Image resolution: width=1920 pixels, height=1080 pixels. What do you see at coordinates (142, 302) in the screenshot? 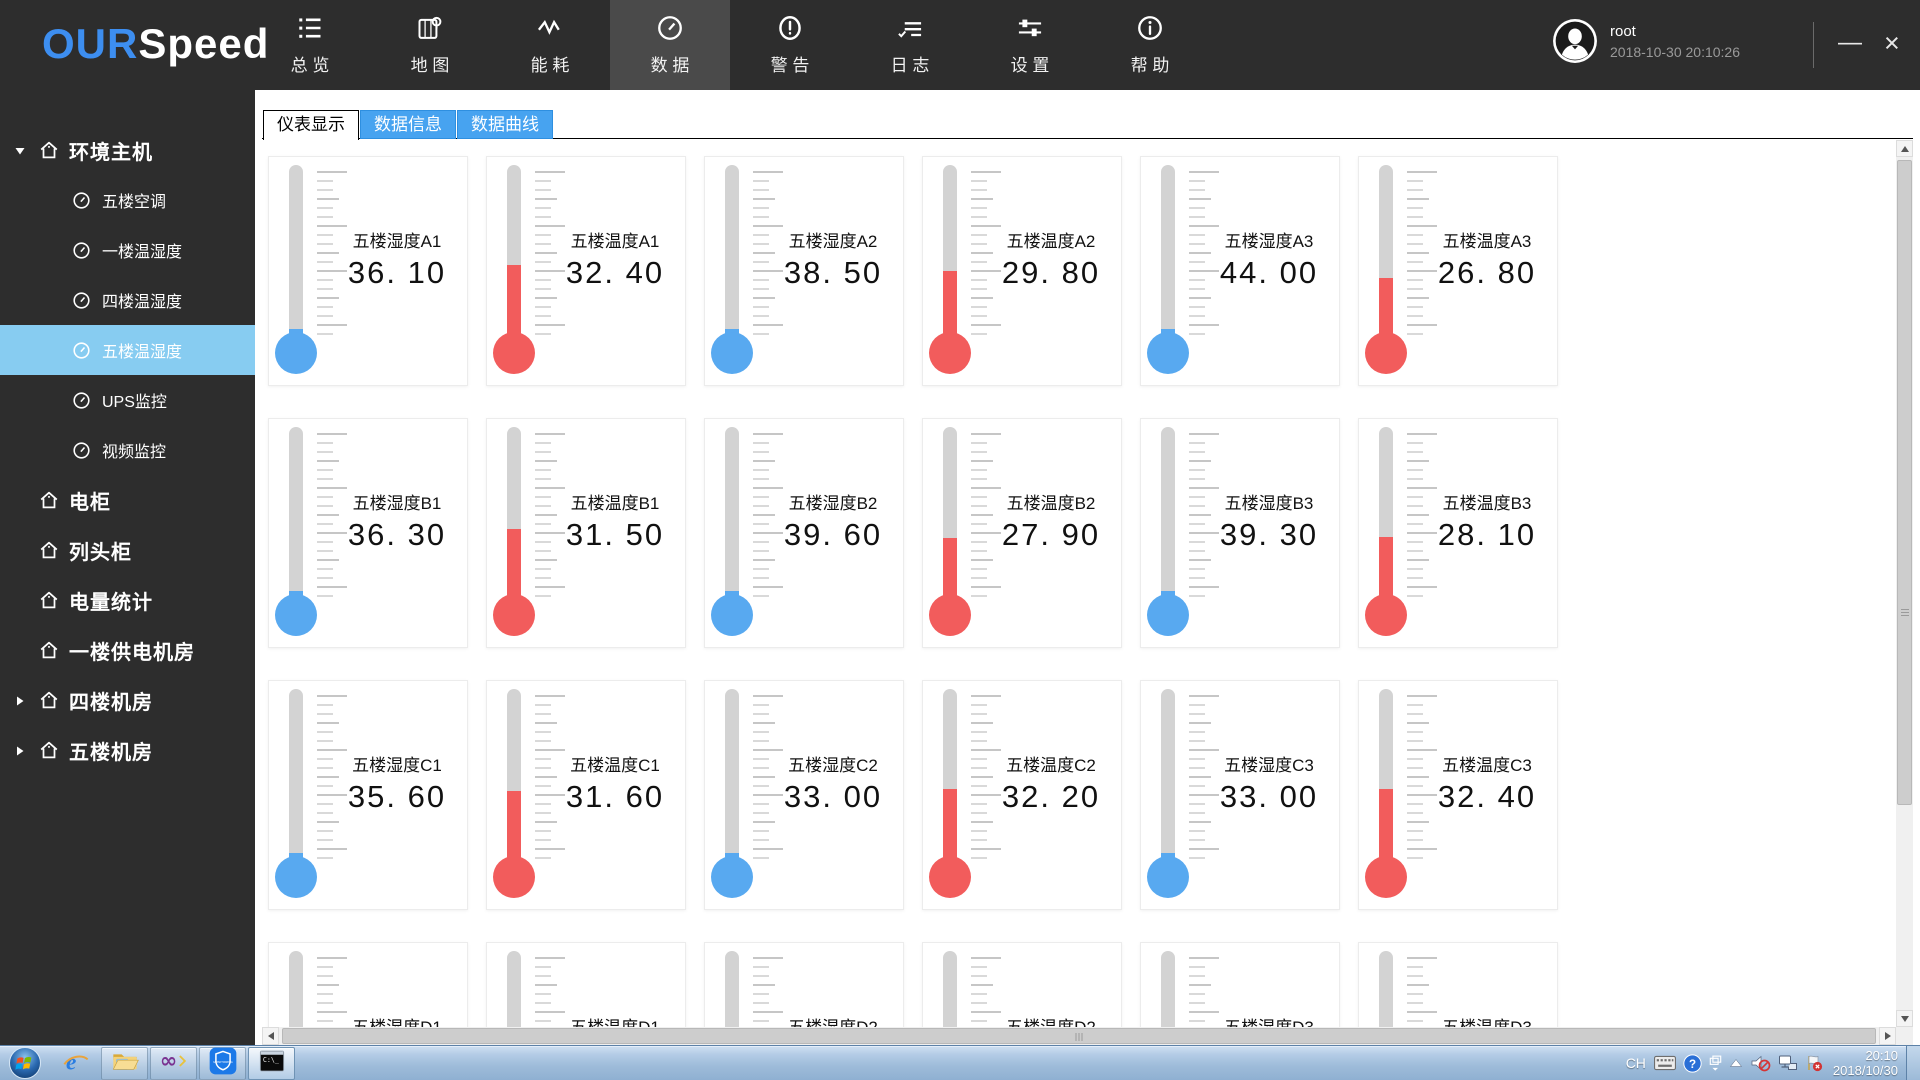
I see `sidebar-item-label: 四楼温湿度` at bounding box center [142, 302].